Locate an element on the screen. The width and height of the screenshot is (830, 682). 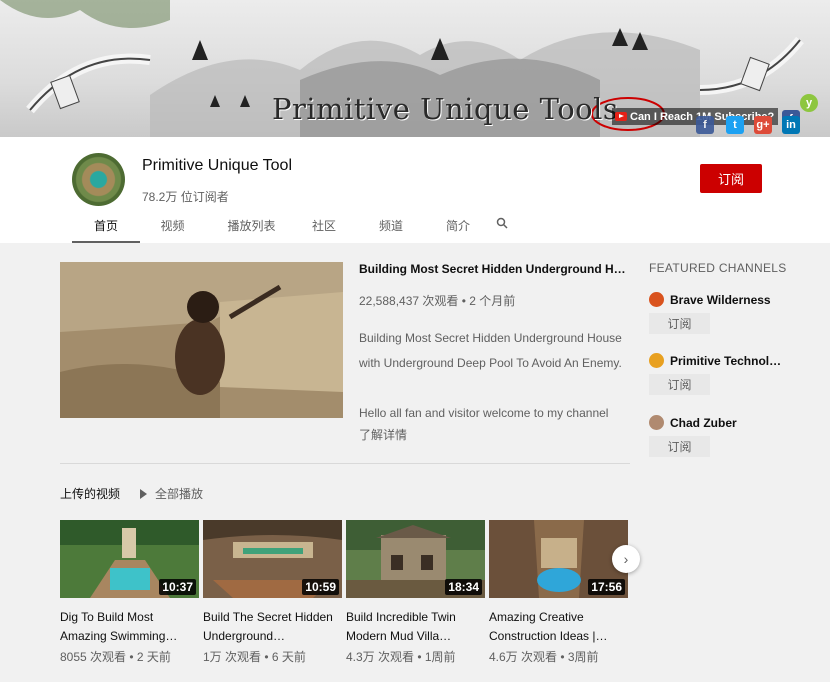
search-icon is located at coordinates (502, 230).